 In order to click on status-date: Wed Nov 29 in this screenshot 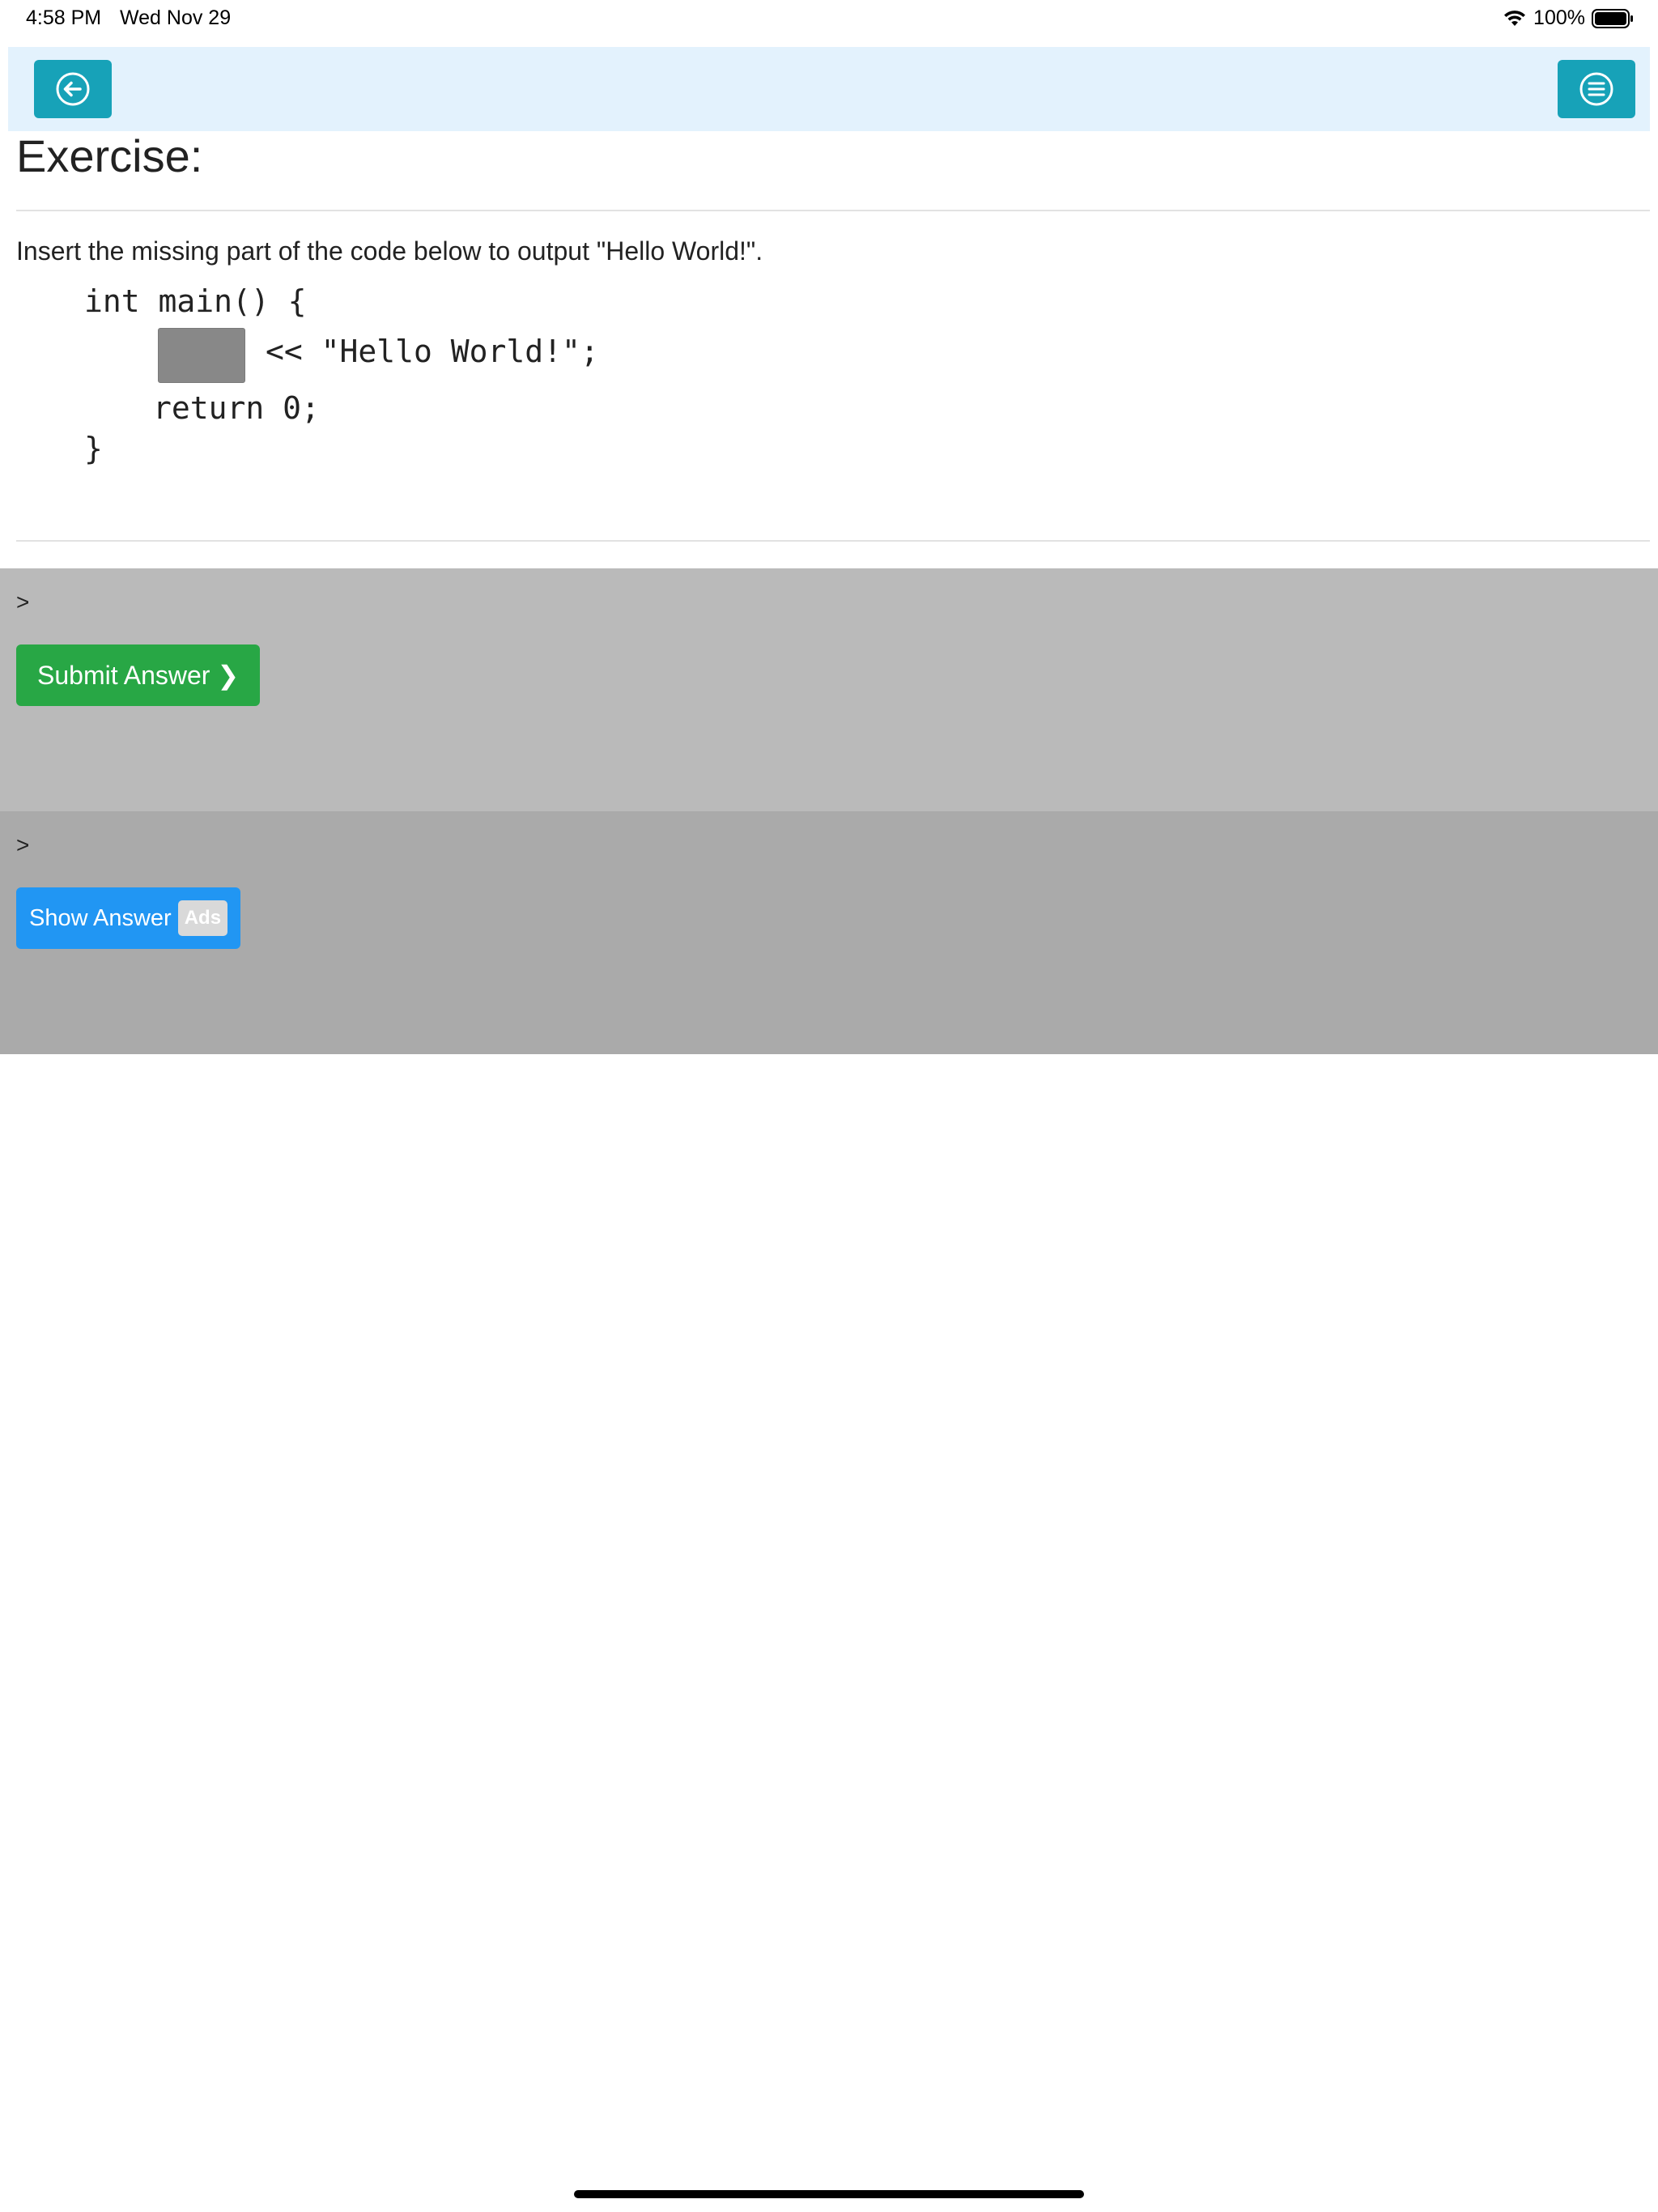, I will do `click(176, 18)`.